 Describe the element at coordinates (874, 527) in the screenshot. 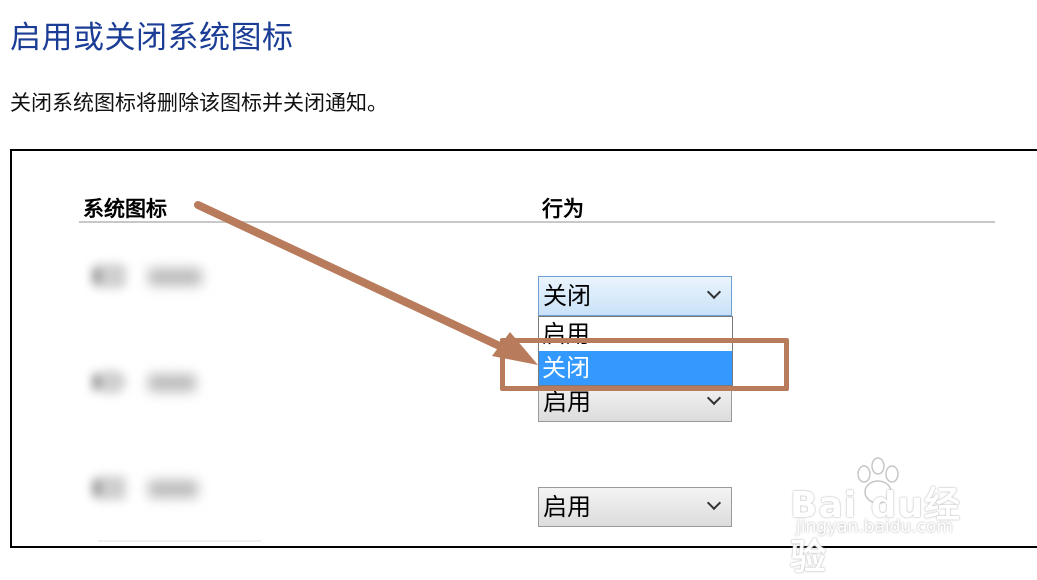

I see `watermark-url: jingyan.baidu.com` at that location.